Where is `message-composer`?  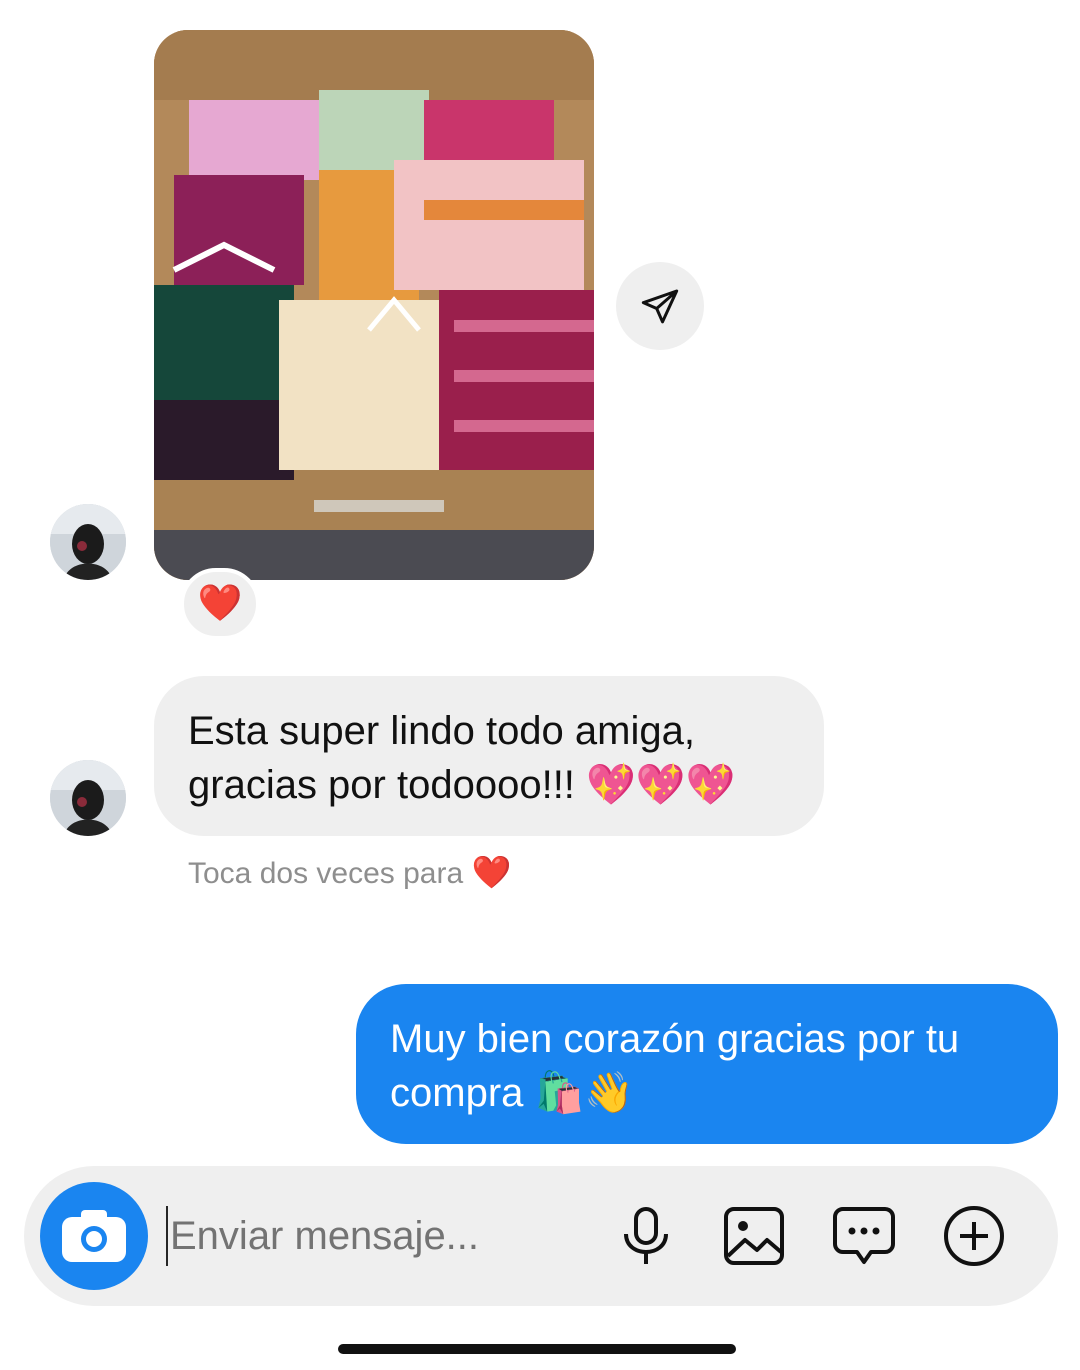 message-composer is located at coordinates (541, 1236).